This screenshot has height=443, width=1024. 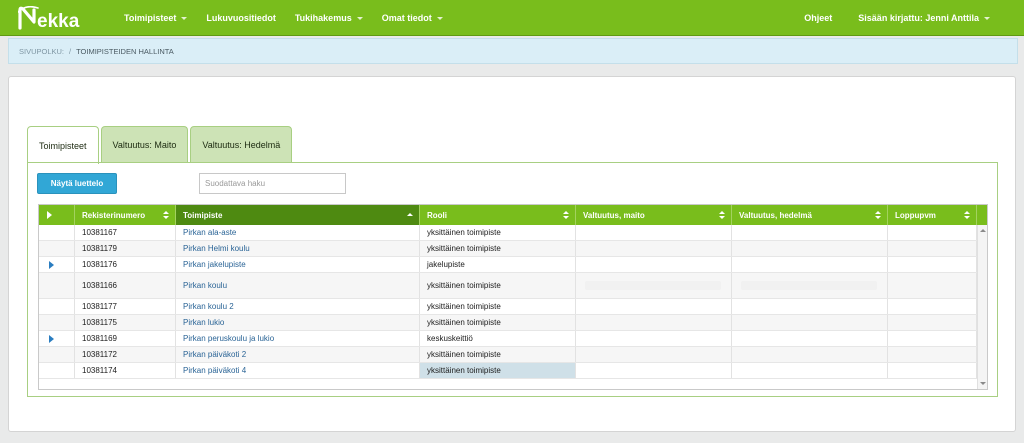 I want to click on cell-reg: 10381179, so click(x=125, y=248).